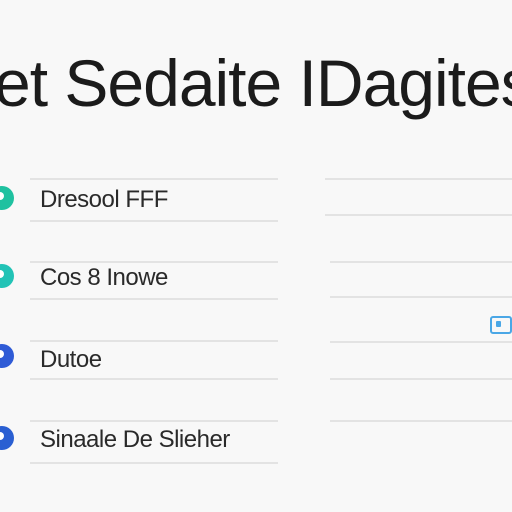 This screenshot has height=512, width=512. I want to click on list-item-label: Dutoe, so click(71, 359).